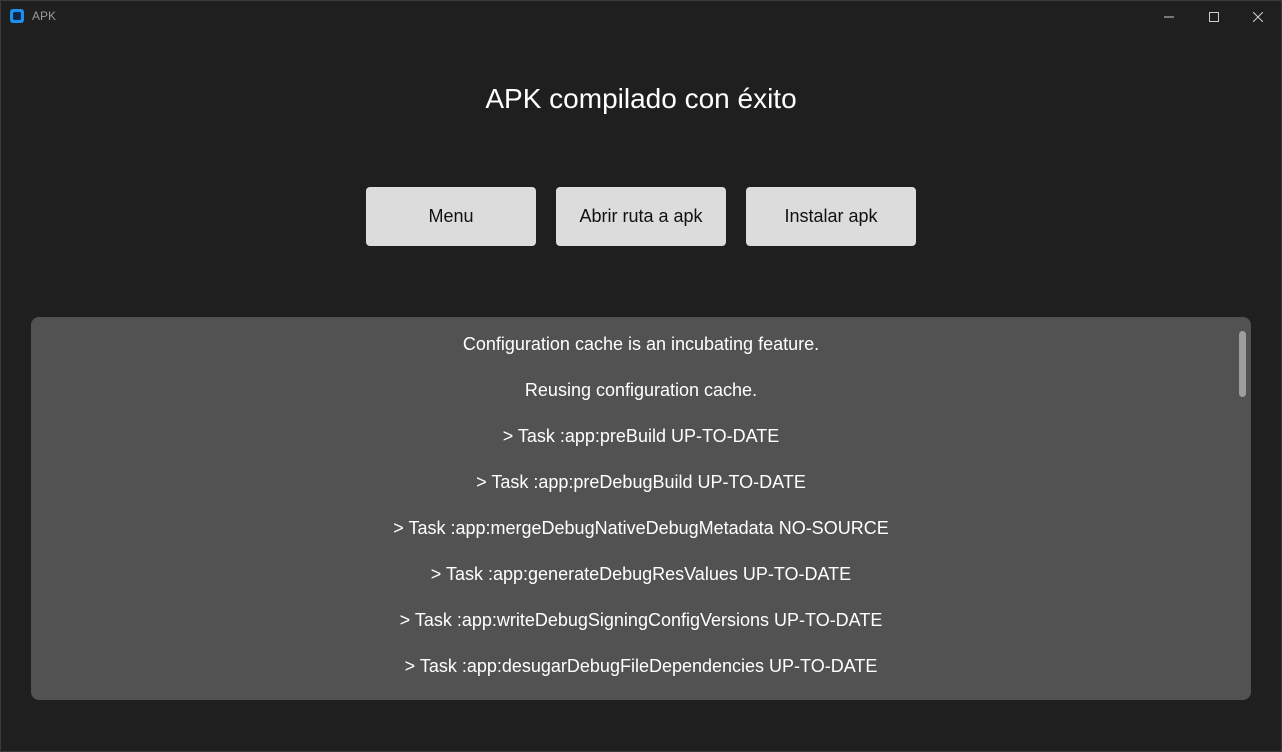 Image resolution: width=1282 pixels, height=752 pixels. What do you see at coordinates (17, 16) in the screenshot?
I see `app-icon` at bounding box center [17, 16].